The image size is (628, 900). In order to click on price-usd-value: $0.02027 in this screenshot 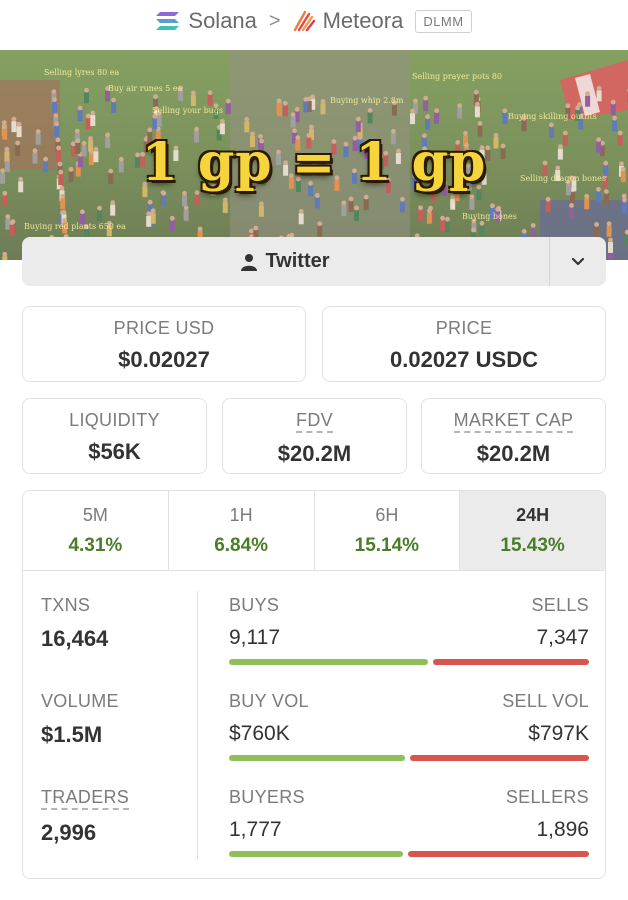, I will do `click(164, 359)`.